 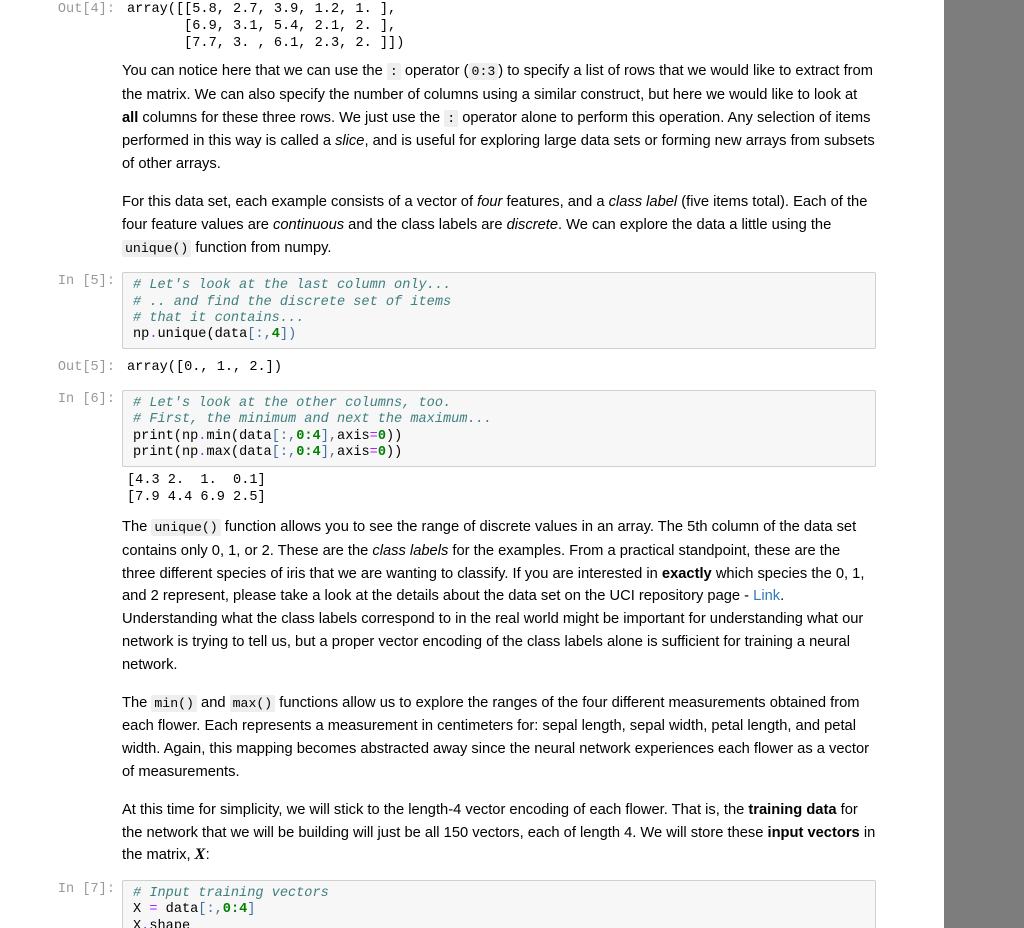 What do you see at coordinates (204, 368) in the screenshot?
I see `output-5-text: array([0., 1., 2.])` at bounding box center [204, 368].